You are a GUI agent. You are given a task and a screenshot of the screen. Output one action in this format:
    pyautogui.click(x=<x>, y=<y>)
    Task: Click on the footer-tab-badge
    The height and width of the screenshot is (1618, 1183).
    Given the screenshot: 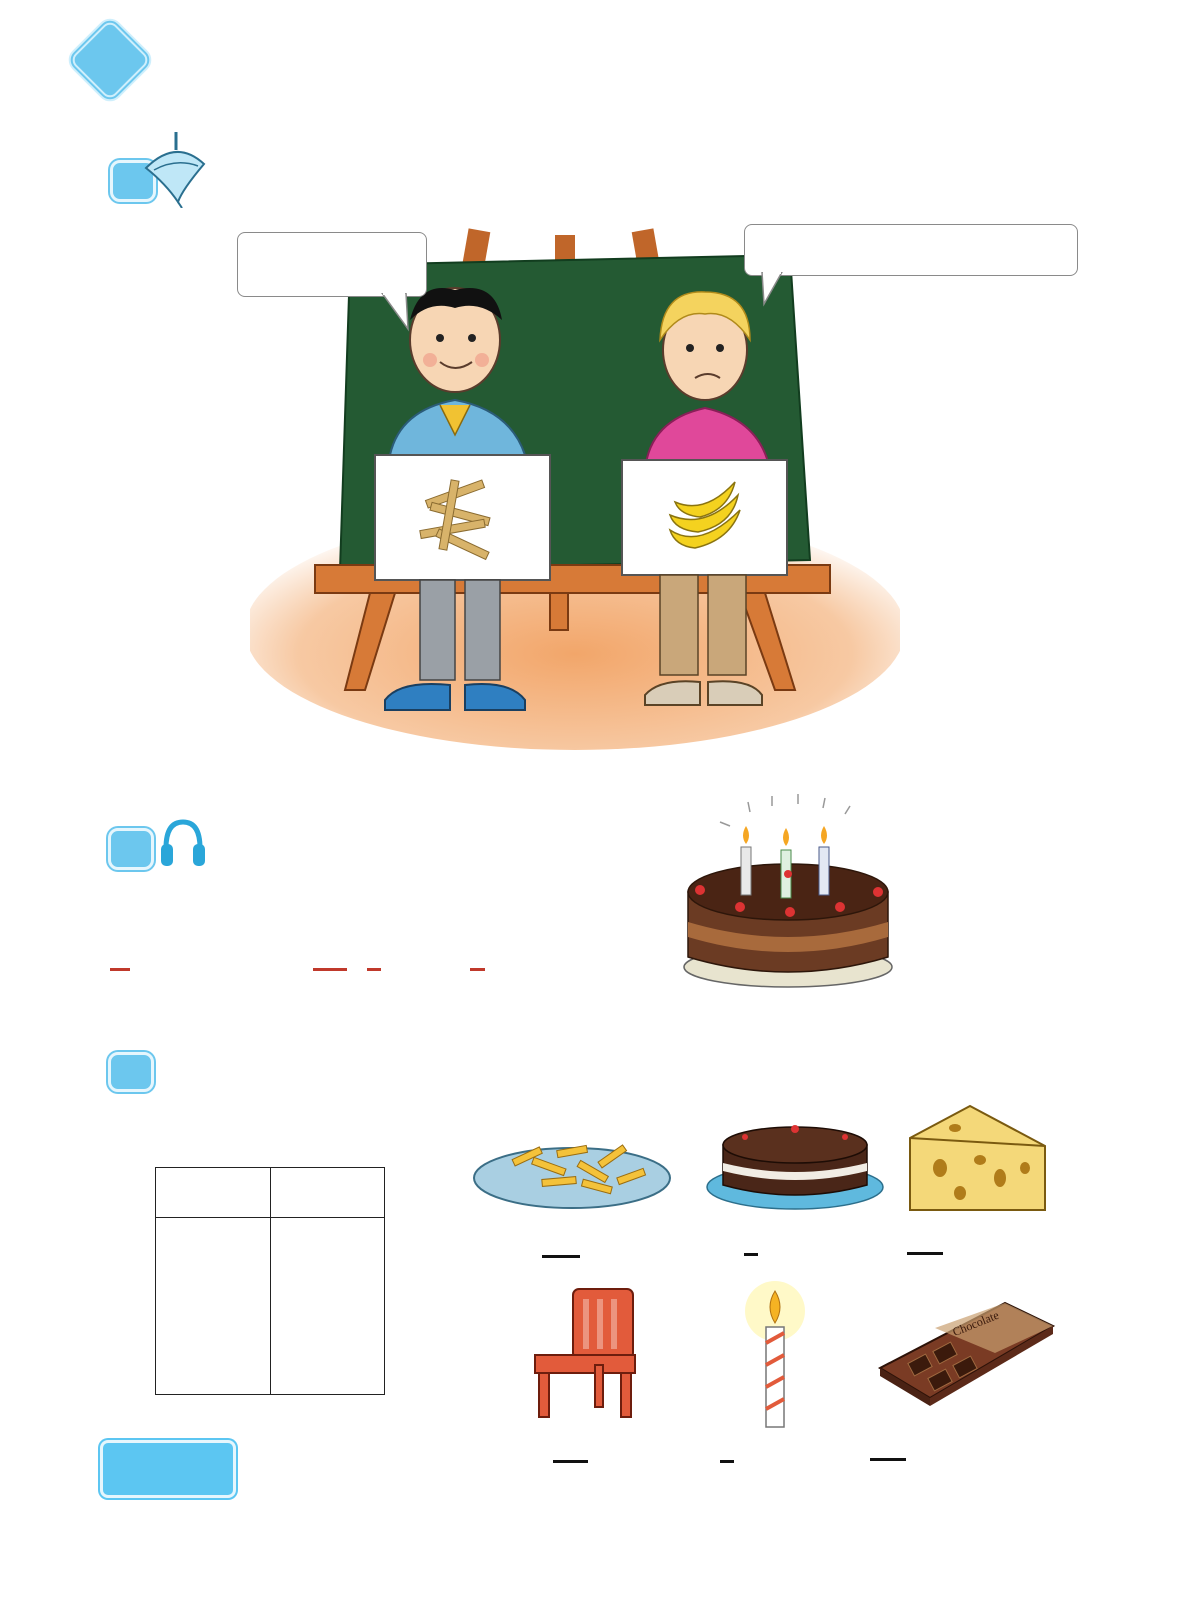 What is the action you would take?
    pyautogui.click(x=168, y=1469)
    